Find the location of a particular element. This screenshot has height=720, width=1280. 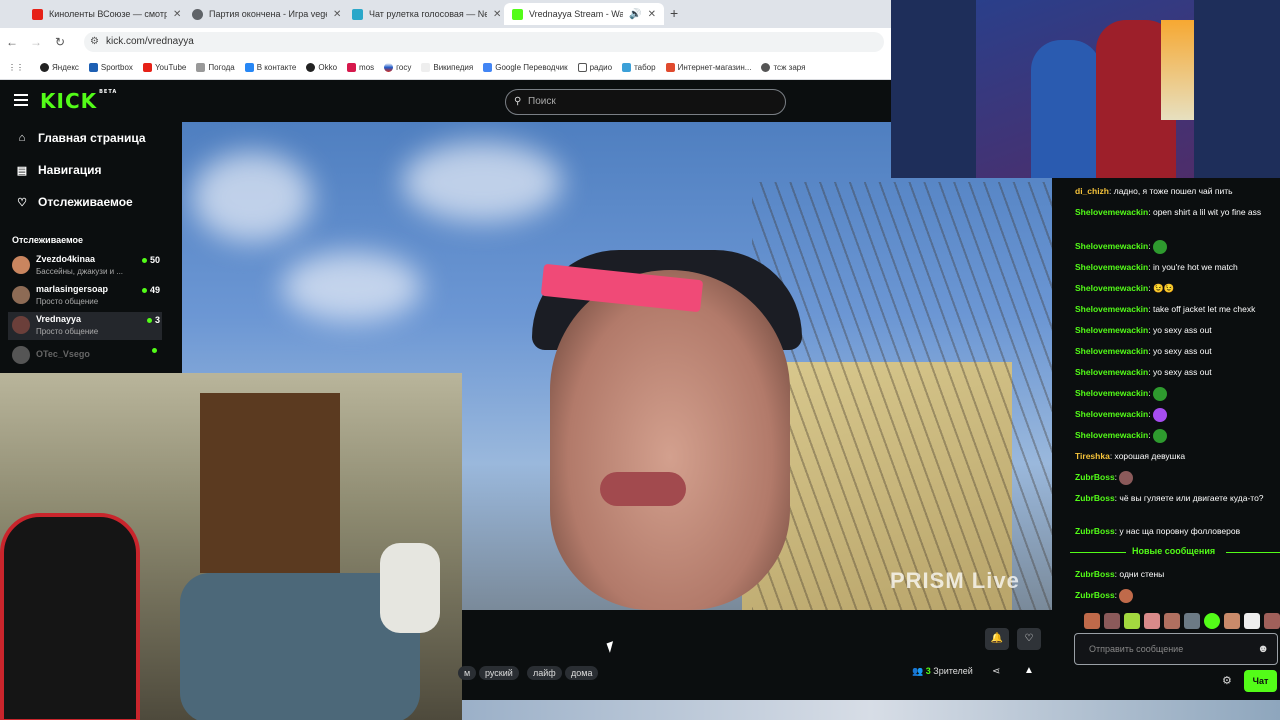

address-bar-row: ← → ↻ ⚙ kick.com/vrednayya is located at coordinates (445, 42).